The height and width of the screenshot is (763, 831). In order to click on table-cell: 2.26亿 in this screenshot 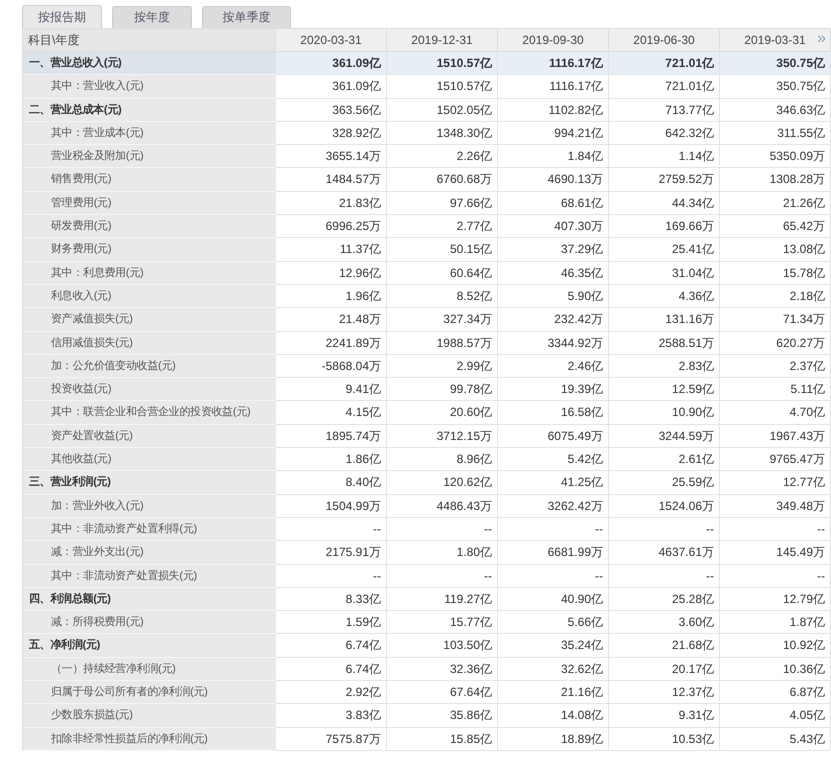, I will do `click(442, 156)`.